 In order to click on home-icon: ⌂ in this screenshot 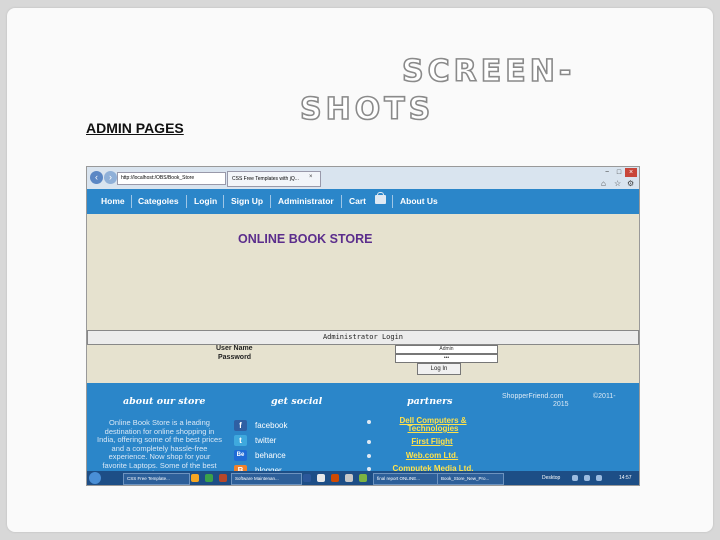, I will do `click(603, 183)`.